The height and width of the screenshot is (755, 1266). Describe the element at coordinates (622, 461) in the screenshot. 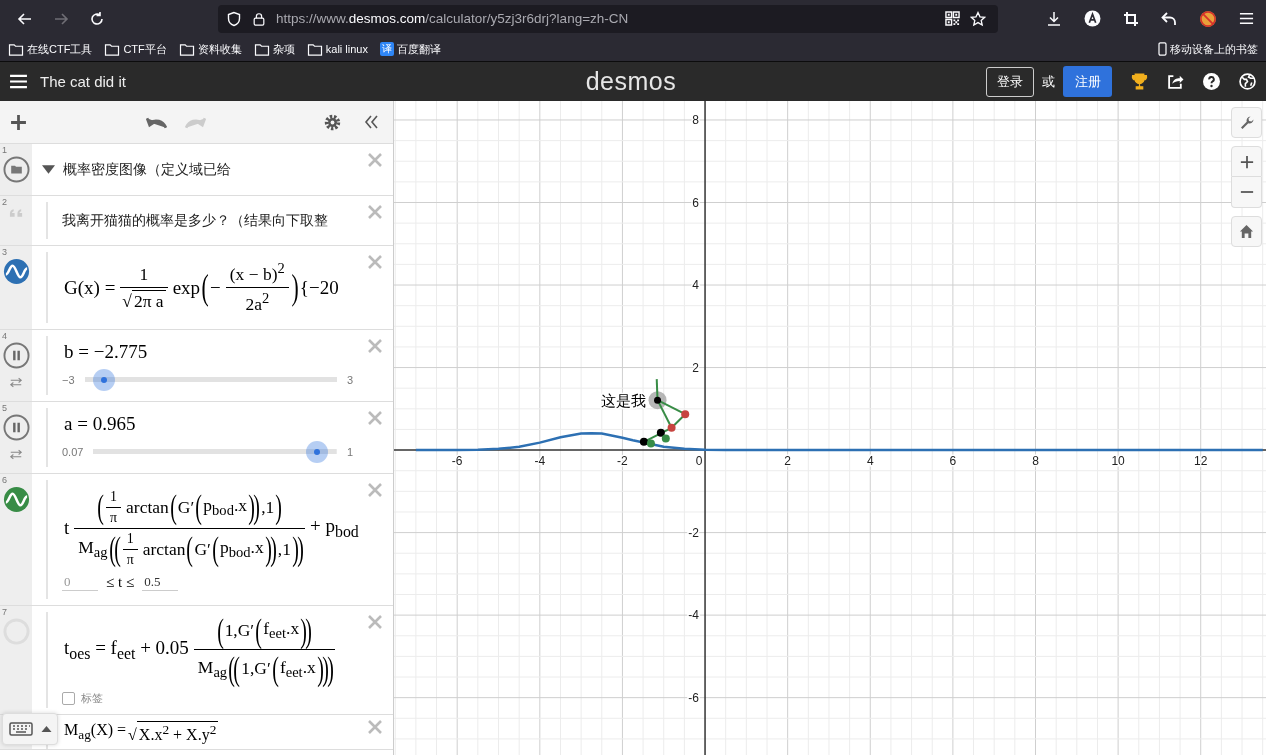

I see `tick-label: -2` at that location.